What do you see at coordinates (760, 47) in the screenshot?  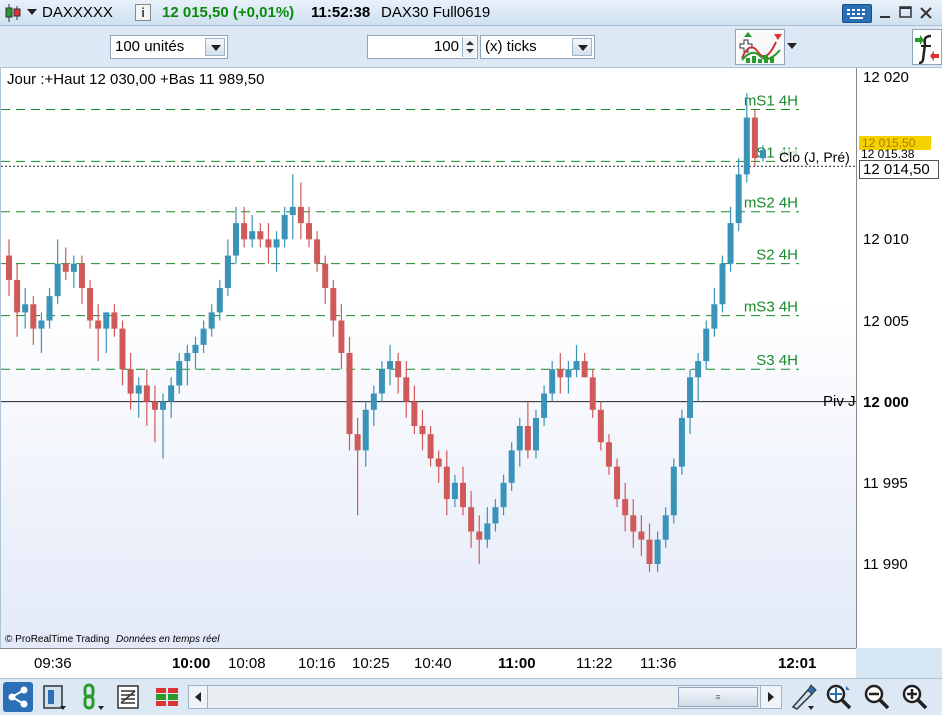 I see `indicators-icon` at bounding box center [760, 47].